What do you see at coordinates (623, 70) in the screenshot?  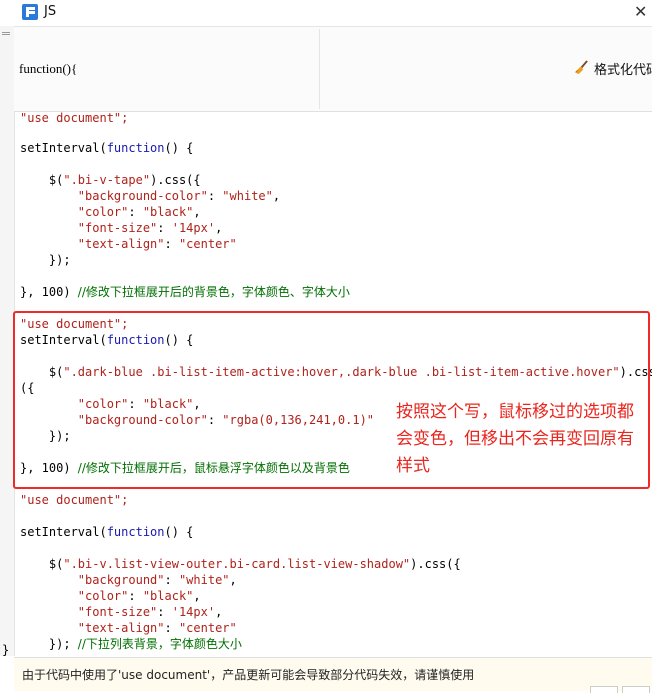 I see `format-code-label: 格式化代码` at bounding box center [623, 70].